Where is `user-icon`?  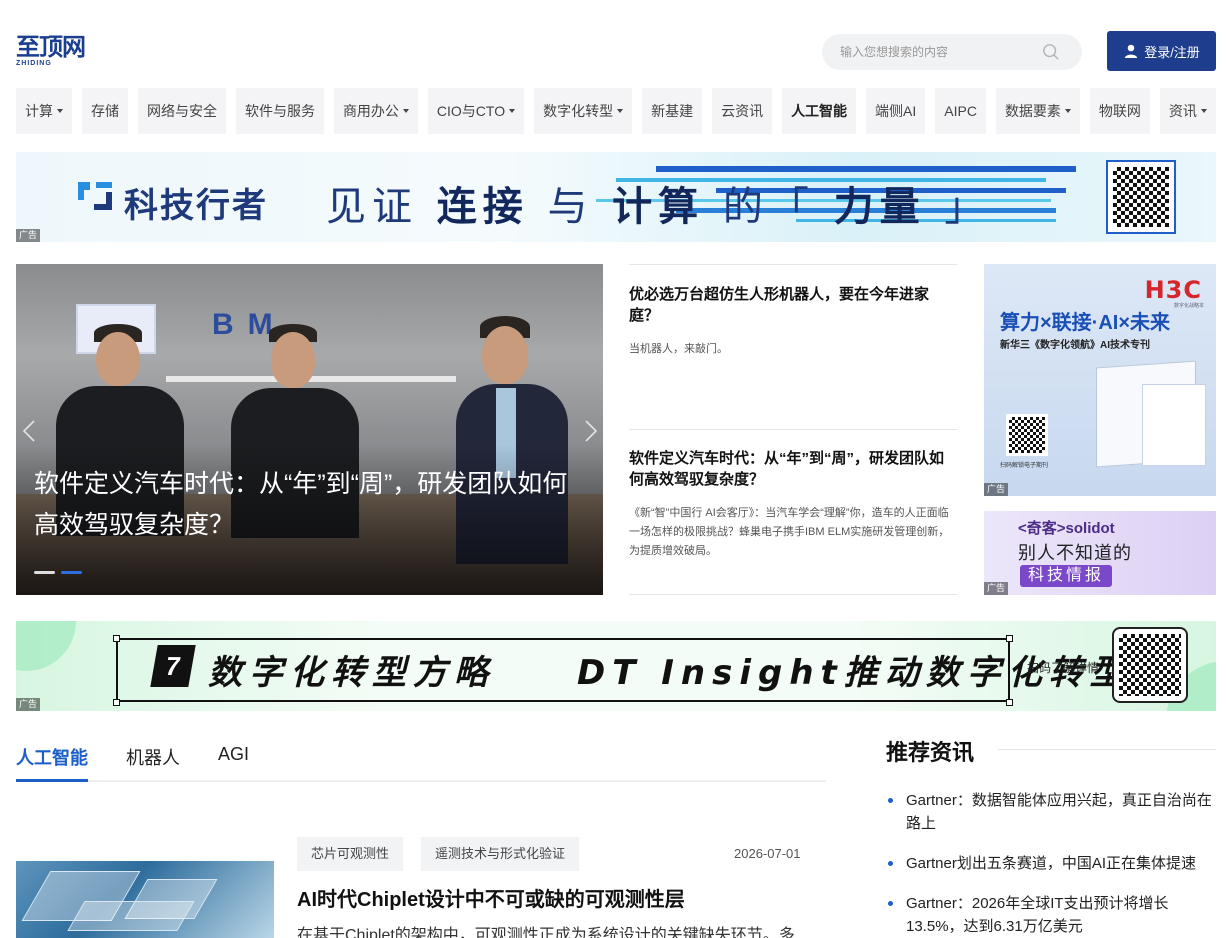
user-icon is located at coordinates (1131, 51).